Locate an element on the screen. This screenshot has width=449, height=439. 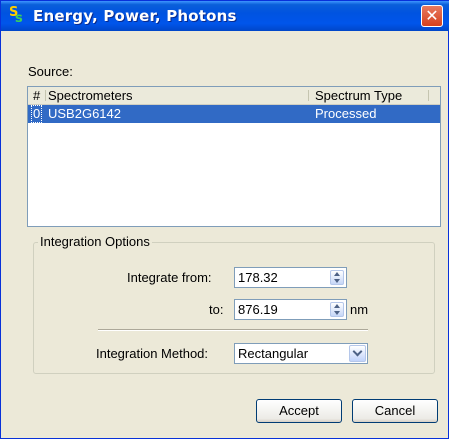
integration-method-value: Rectangular is located at coordinates (273, 353).